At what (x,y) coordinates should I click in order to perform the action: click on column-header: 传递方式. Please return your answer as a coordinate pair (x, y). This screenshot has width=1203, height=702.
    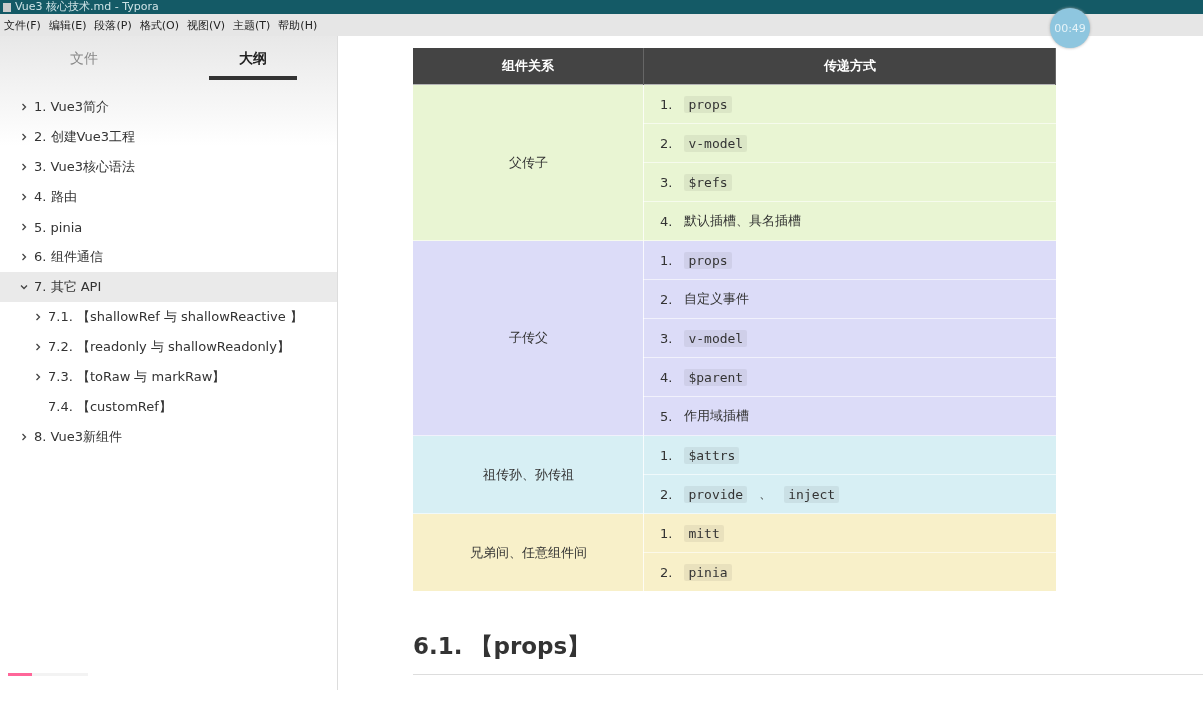
    Looking at the image, I should click on (849, 66).